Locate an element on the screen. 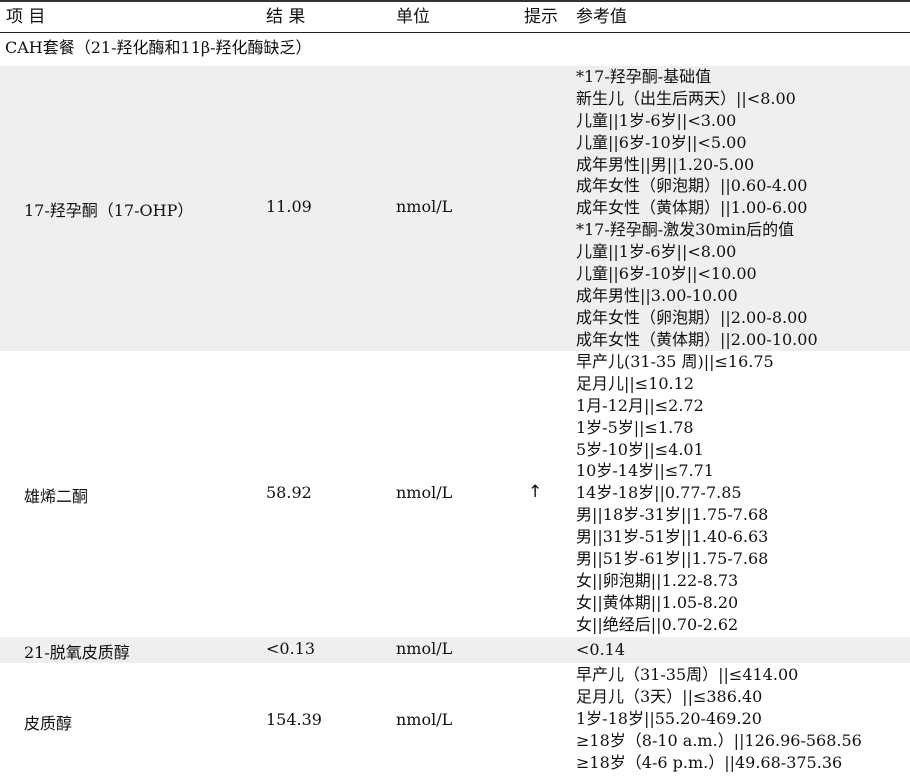 The width and height of the screenshot is (910, 777). reference-line: 1岁-5岁||≤1.78 is located at coordinates (635, 427).